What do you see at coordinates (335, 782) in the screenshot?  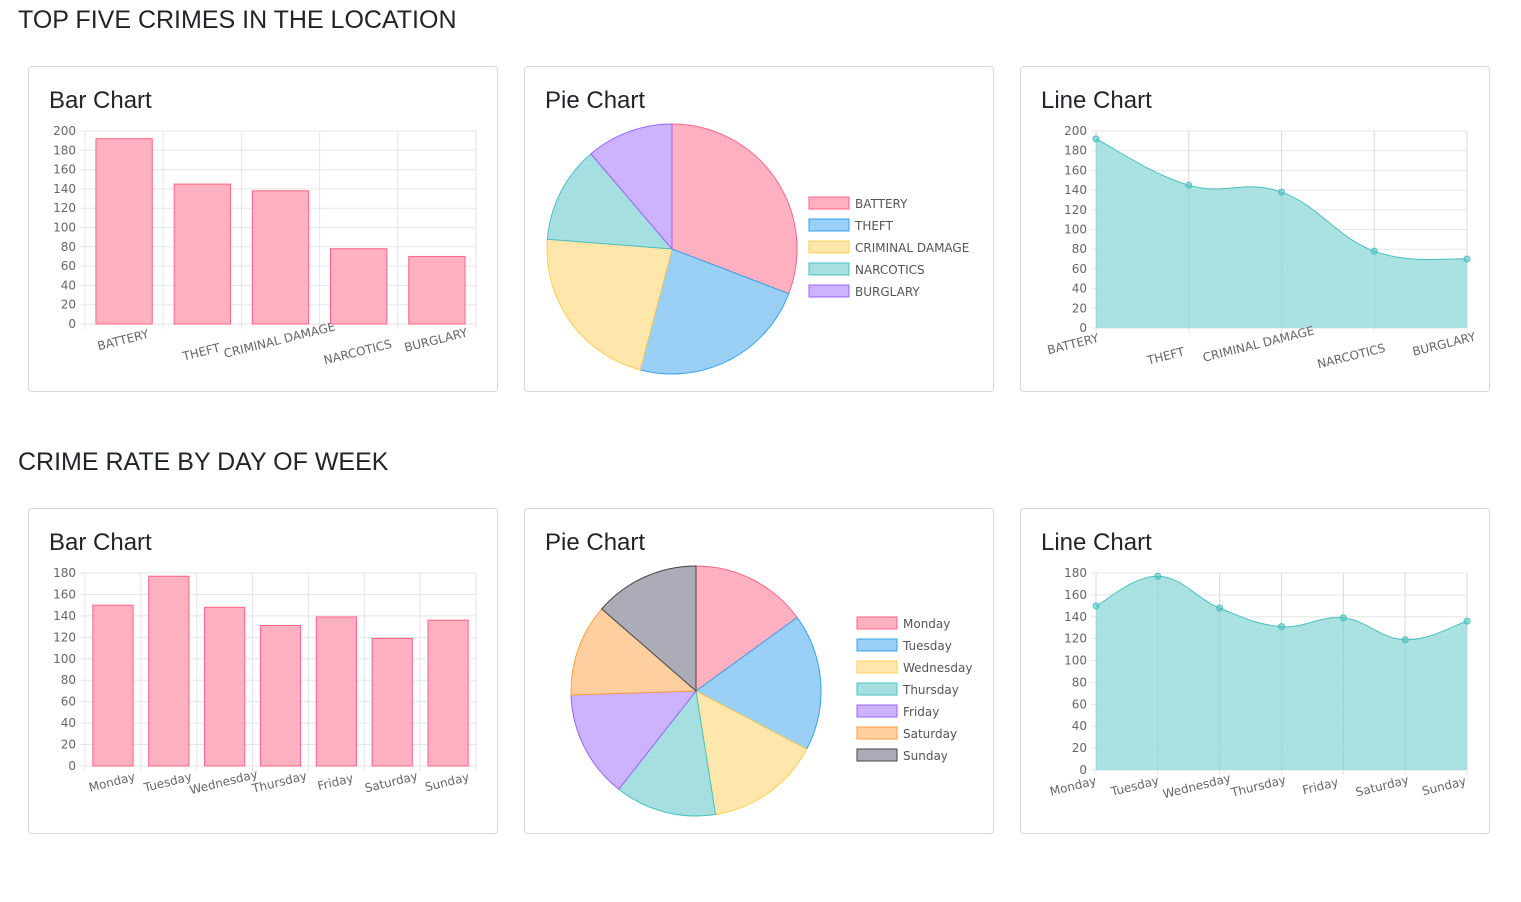 I see `x-tick-label: Friday` at bounding box center [335, 782].